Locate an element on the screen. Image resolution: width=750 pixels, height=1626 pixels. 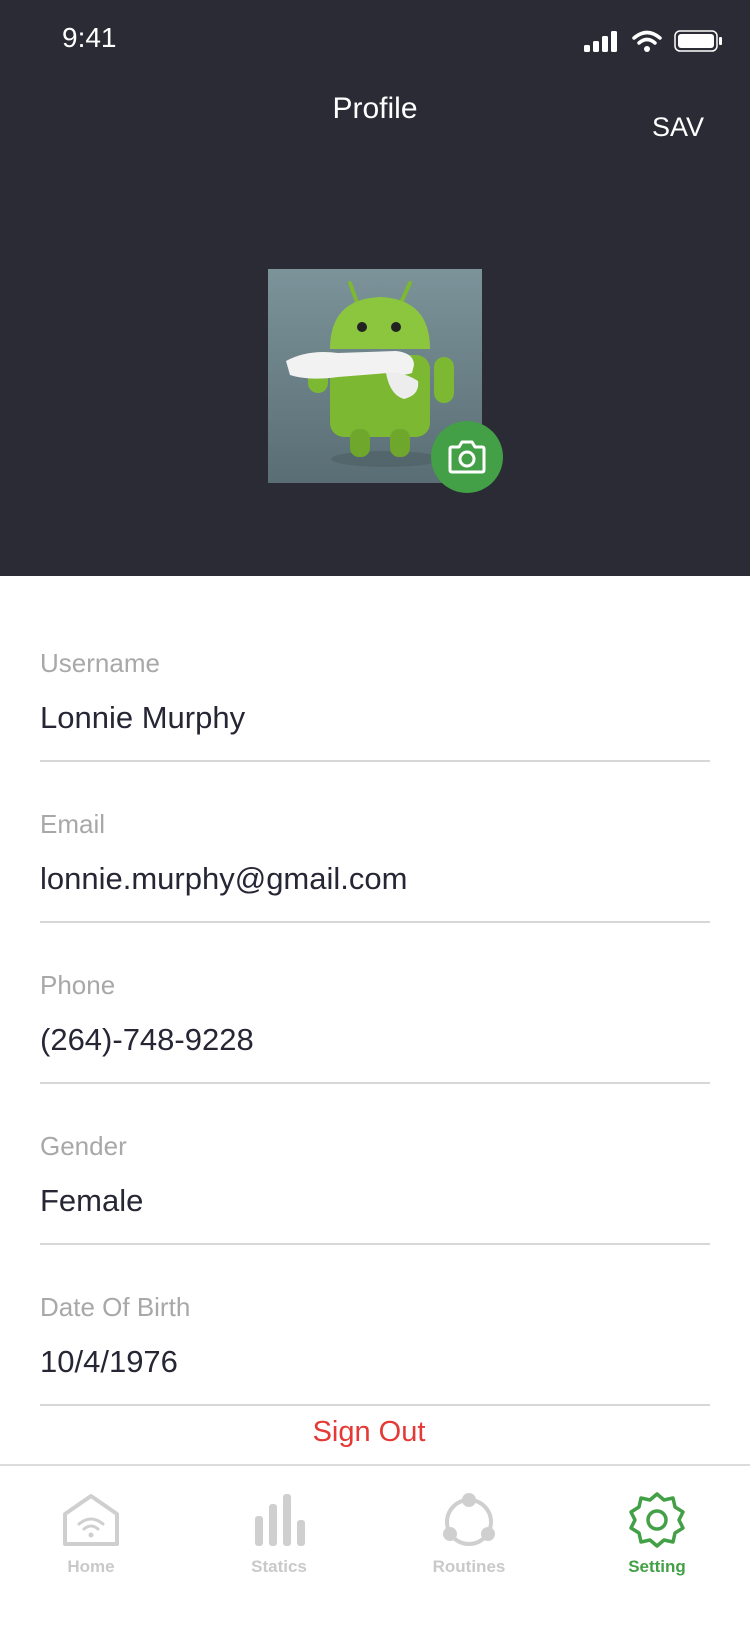
tab-home-label: Home is located at coordinates (91, 1566).